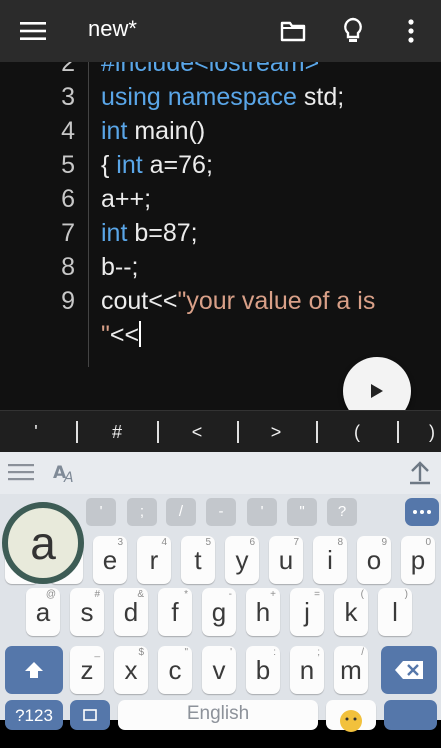 The width and height of the screenshot is (441, 748). Describe the element at coordinates (422, 512) in the screenshot. I see `more-symbols-key` at that location.